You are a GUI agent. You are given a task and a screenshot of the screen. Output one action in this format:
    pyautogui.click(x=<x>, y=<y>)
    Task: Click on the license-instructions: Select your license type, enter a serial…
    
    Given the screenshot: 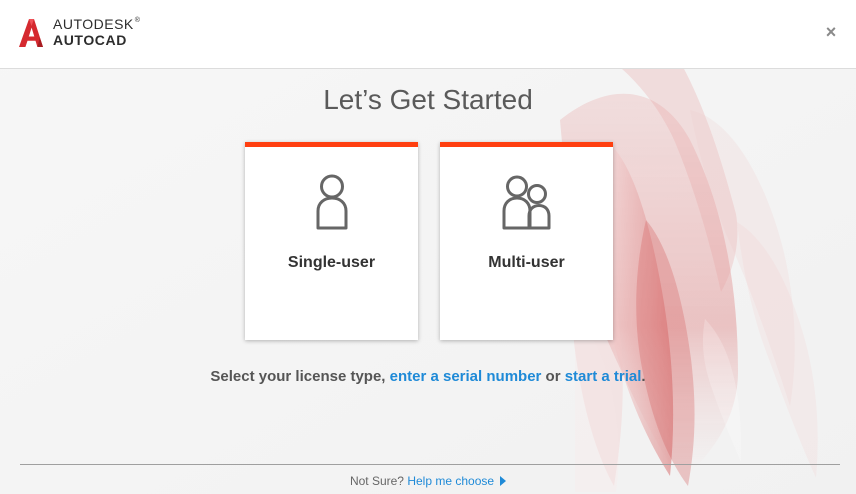 What is the action you would take?
    pyautogui.click(x=428, y=376)
    